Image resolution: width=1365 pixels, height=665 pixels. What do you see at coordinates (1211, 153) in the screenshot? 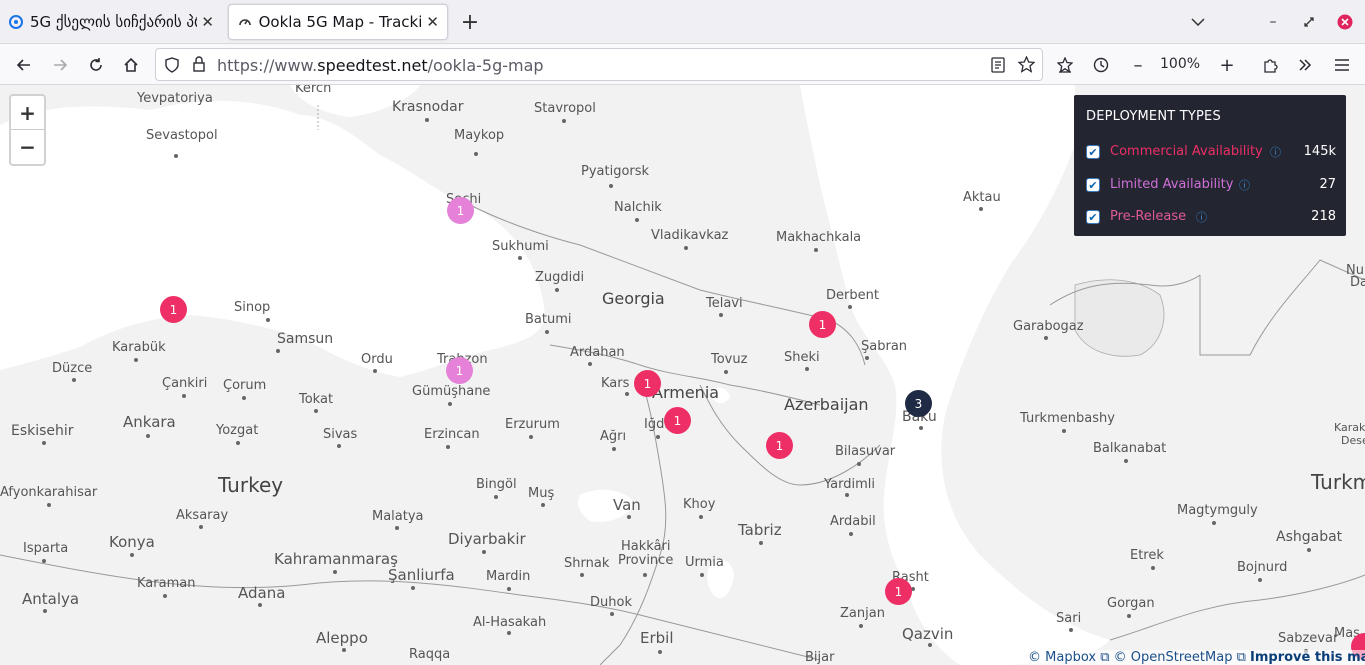
I see `legend-item-commercial: ✔ Commercial Availability ⓘ 145k` at bounding box center [1211, 153].